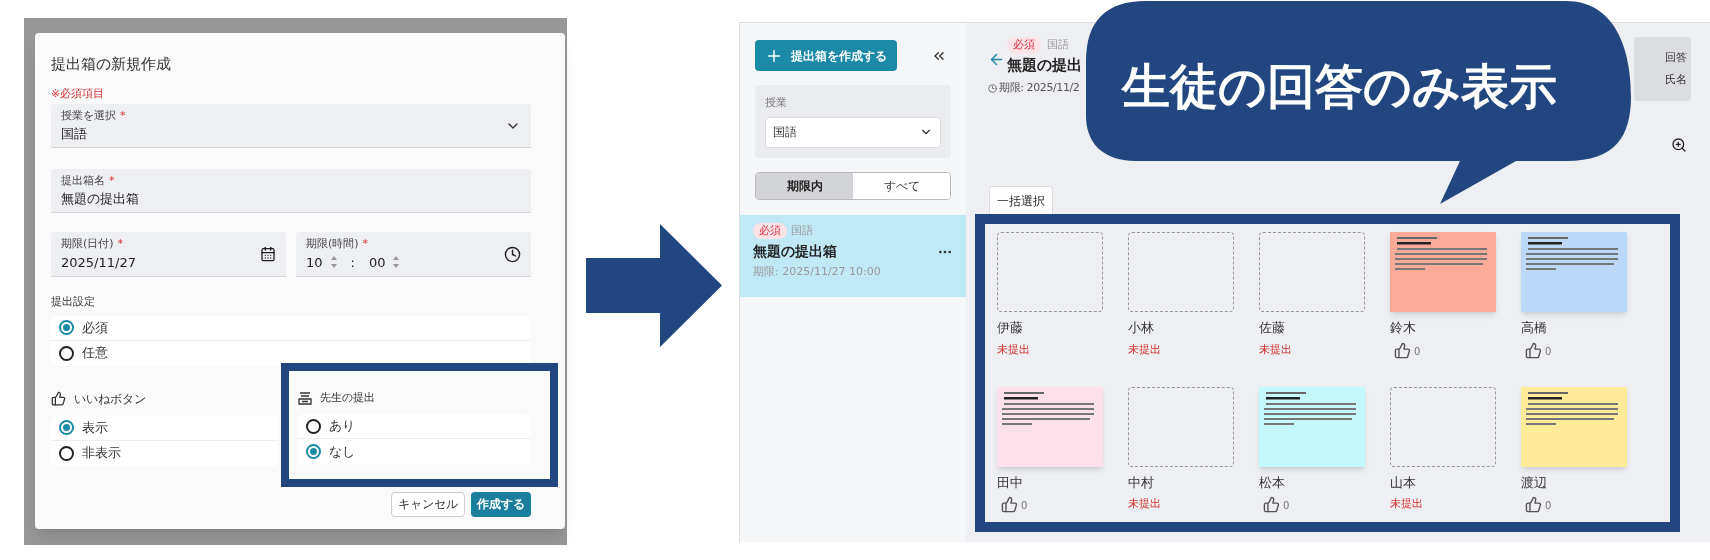 This screenshot has height=560, width=1710. What do you see at coordinates (291, 191) in the screenshot?
I see `name-field: 提出箱名 * 無題の提出箱` at bounding box center [291, 191].